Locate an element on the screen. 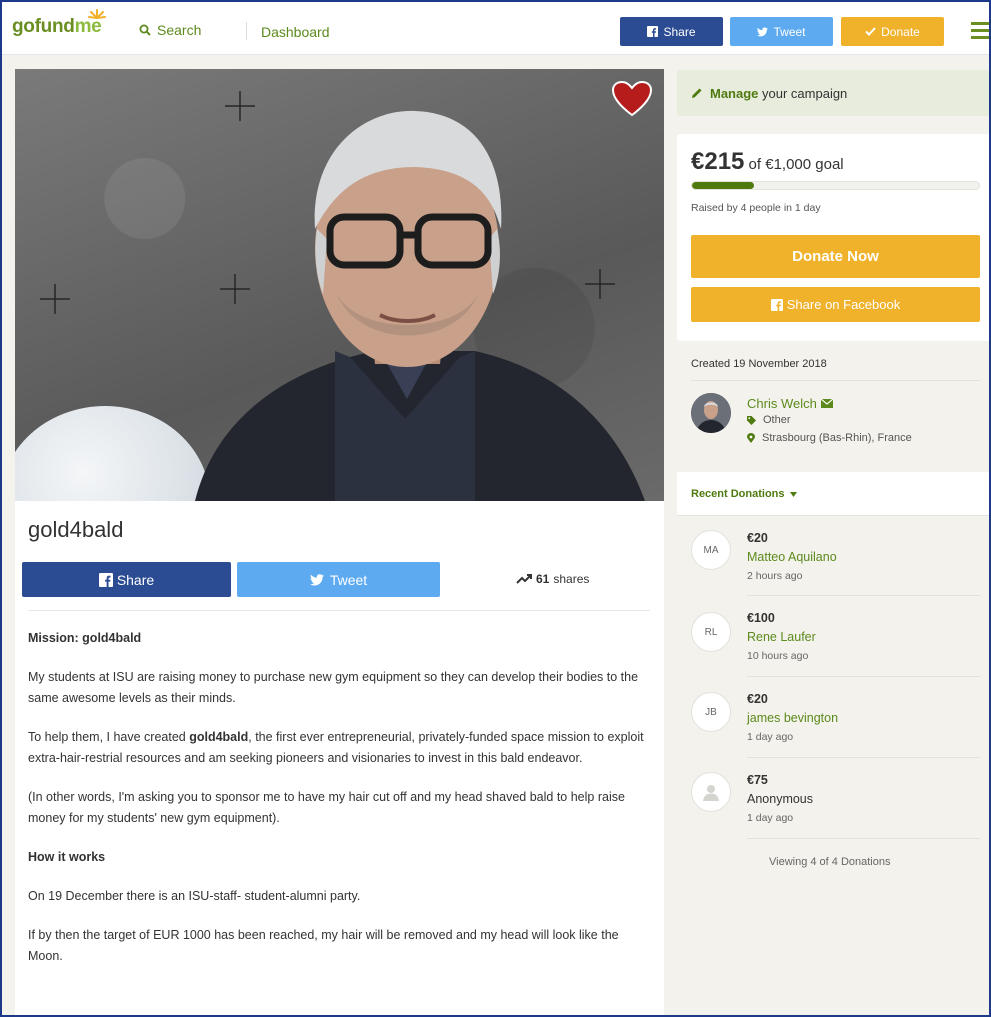  created-date: Created 19 November 2018 is located at coordinates (759, 364).